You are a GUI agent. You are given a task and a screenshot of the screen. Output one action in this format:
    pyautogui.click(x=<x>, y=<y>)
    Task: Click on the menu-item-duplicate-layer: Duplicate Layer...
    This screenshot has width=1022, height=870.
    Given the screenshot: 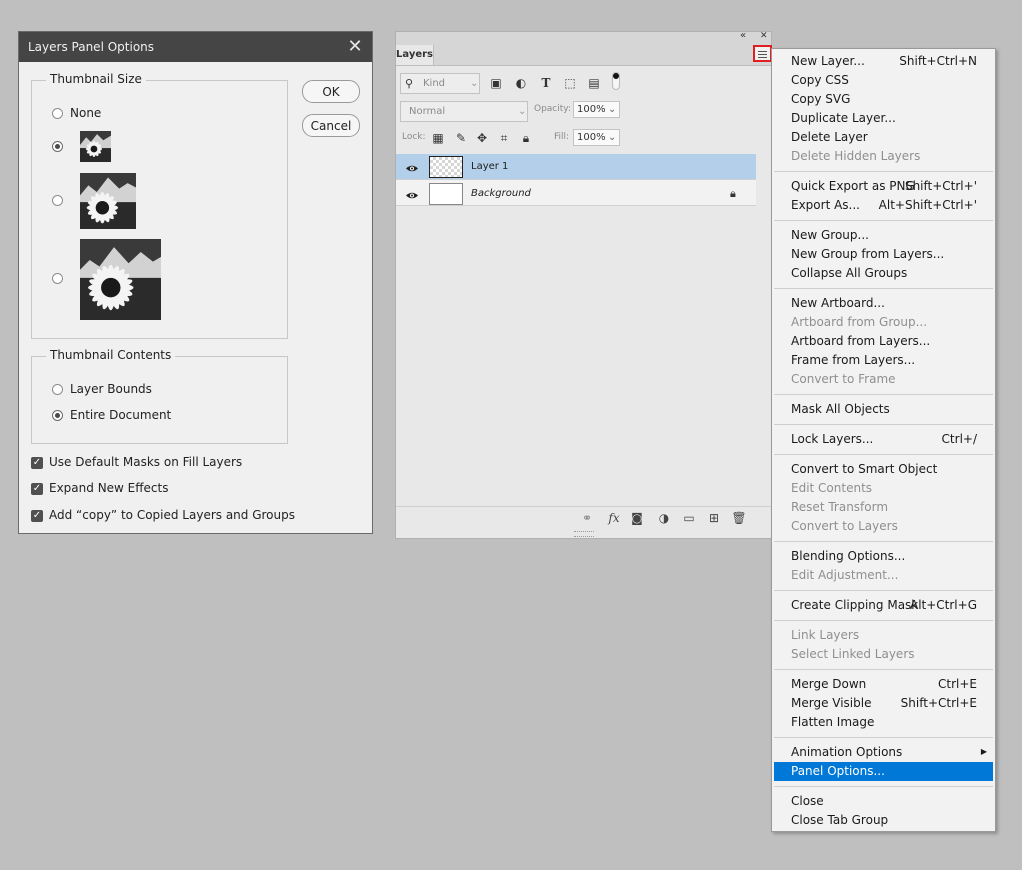 What is the action you would take?
    pyautogui.click(x=883, y=118)
    